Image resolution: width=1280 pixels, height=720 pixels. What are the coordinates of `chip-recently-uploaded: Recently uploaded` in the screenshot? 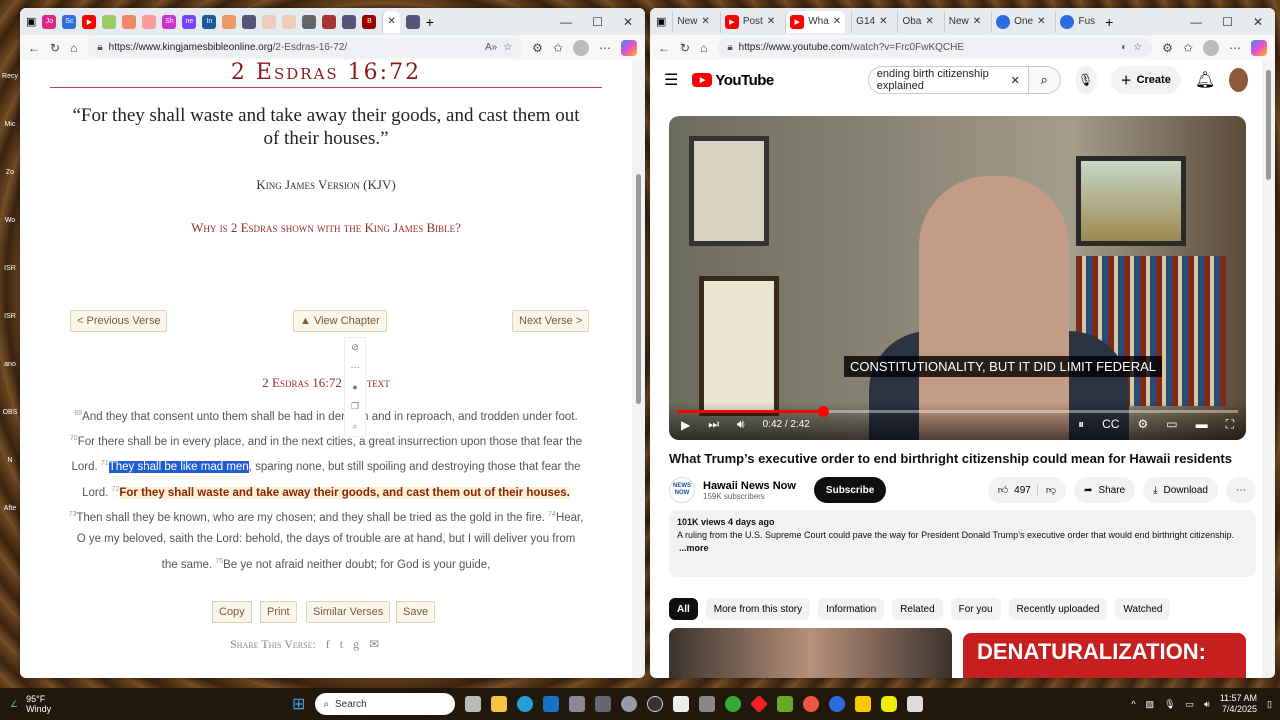 It's located at (1058, 609).